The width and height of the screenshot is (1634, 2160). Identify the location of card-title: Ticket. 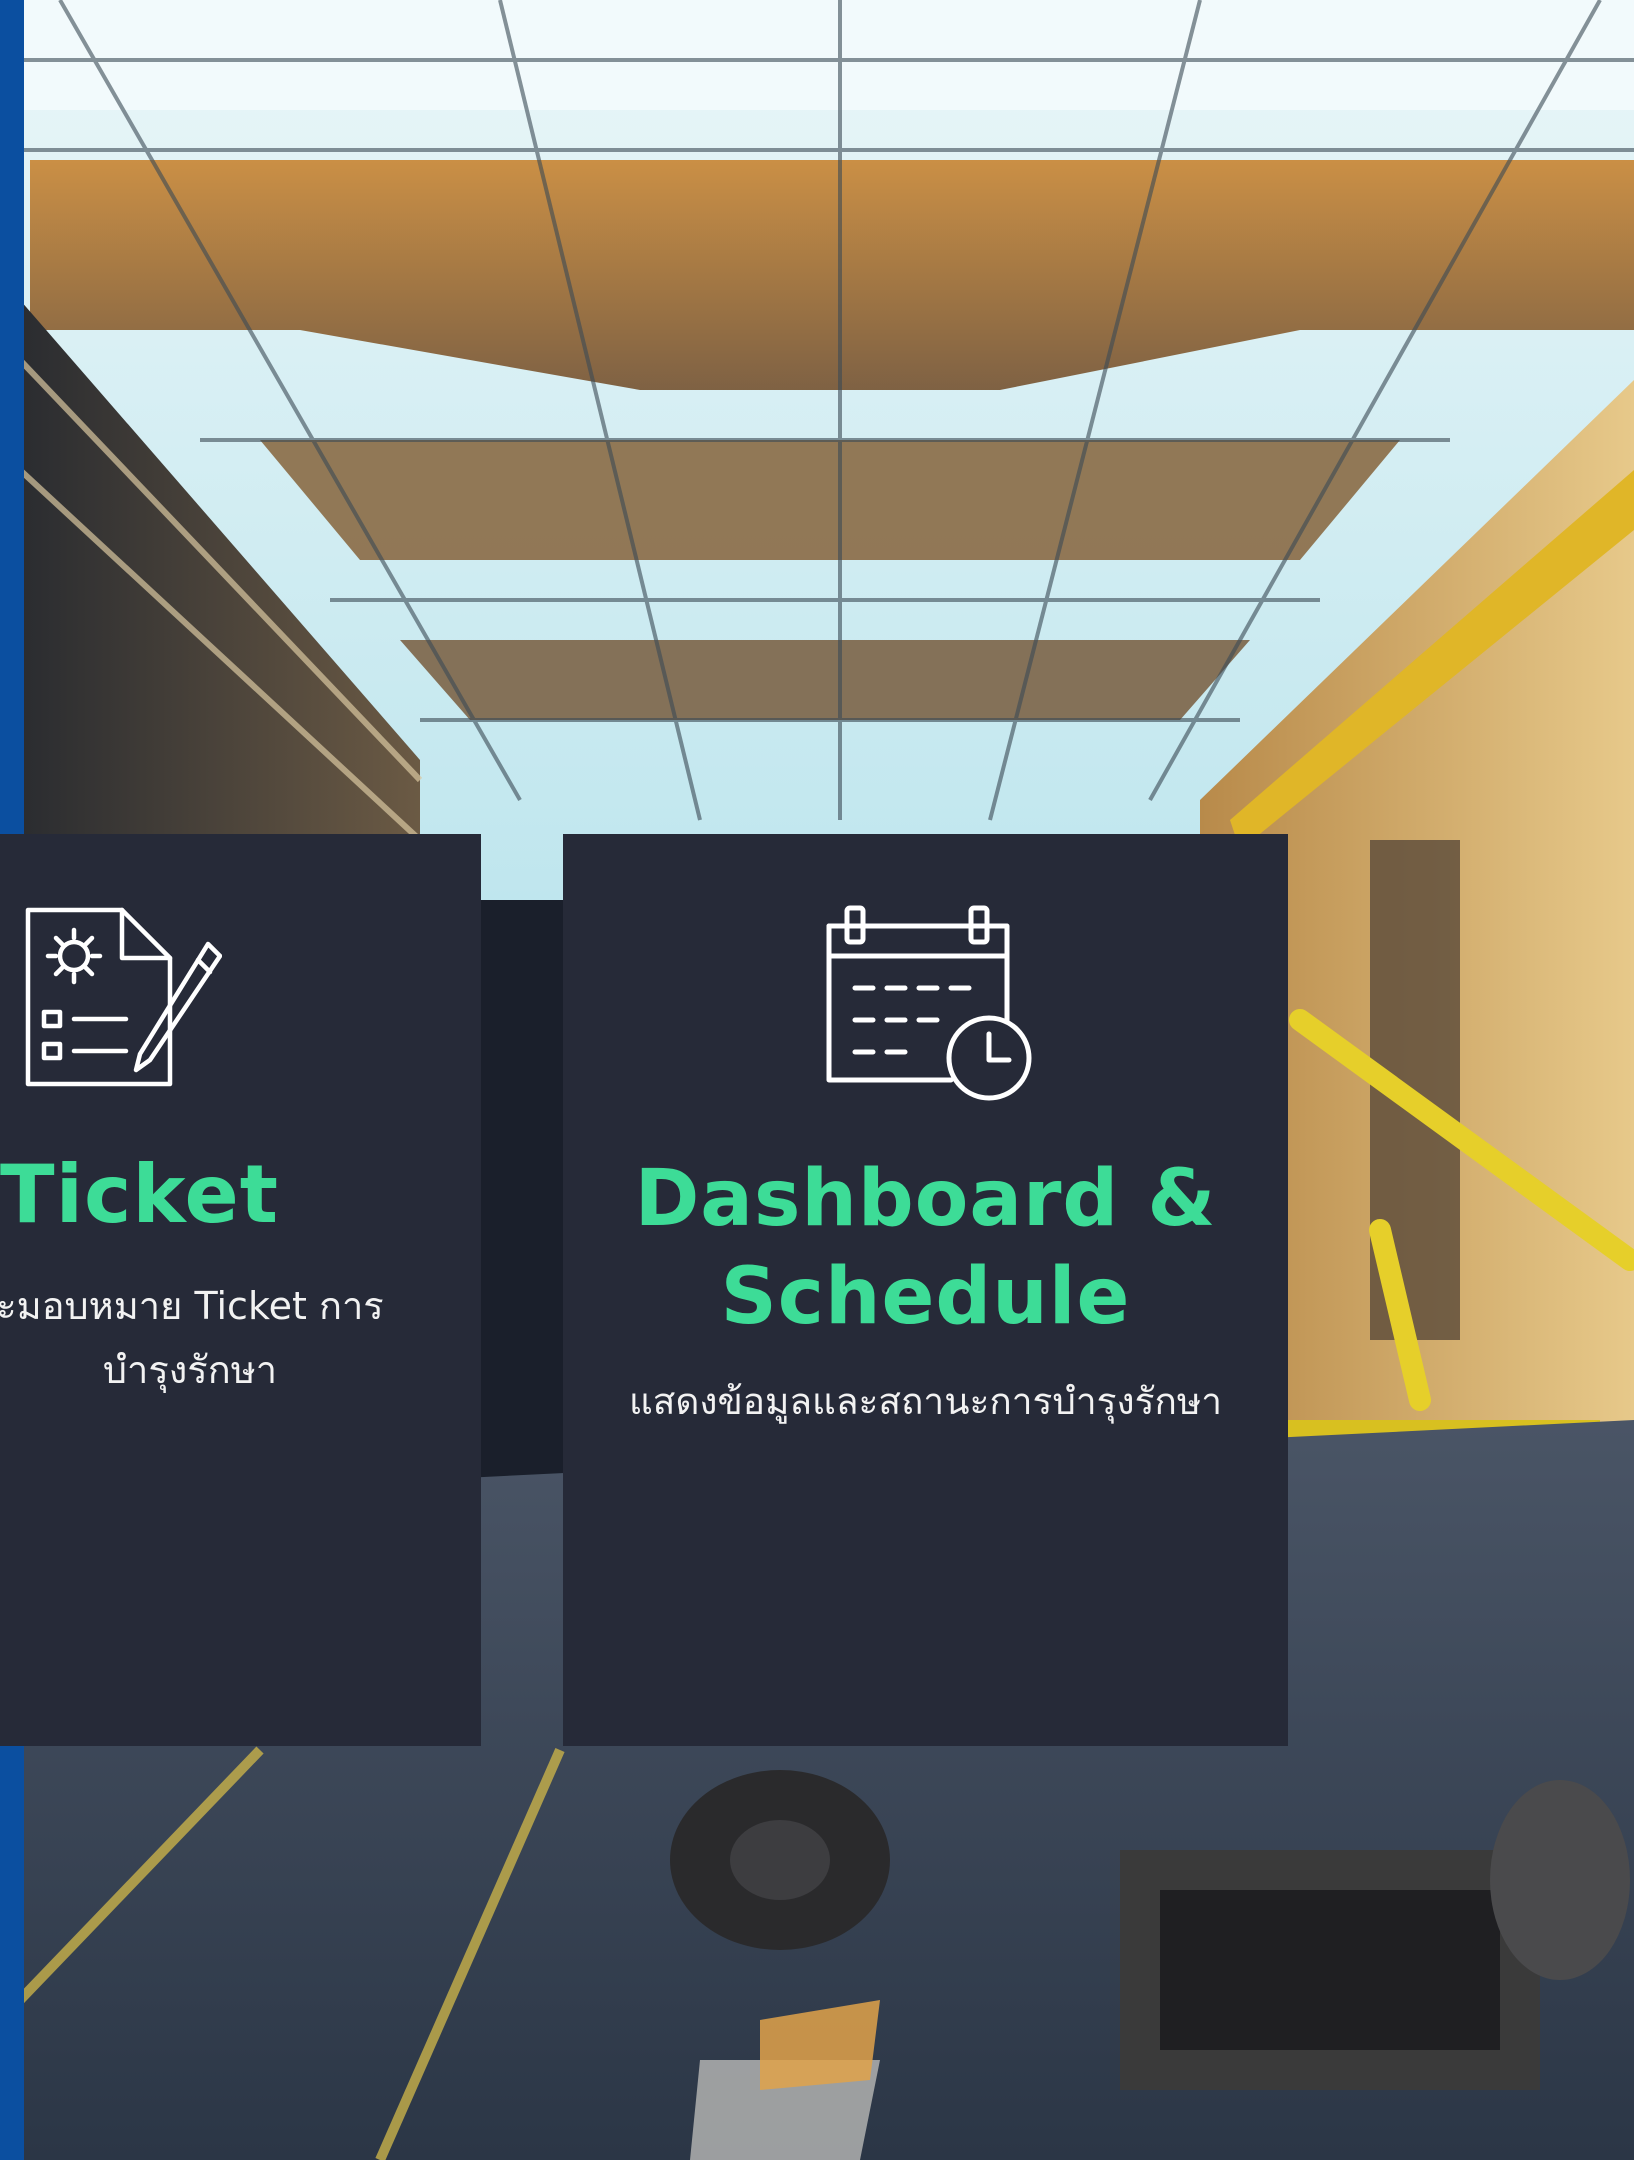
(139, 1194).